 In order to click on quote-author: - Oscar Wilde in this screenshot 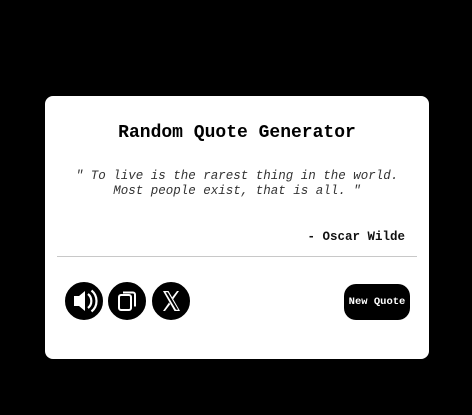, I will do `click(356, 237)`.